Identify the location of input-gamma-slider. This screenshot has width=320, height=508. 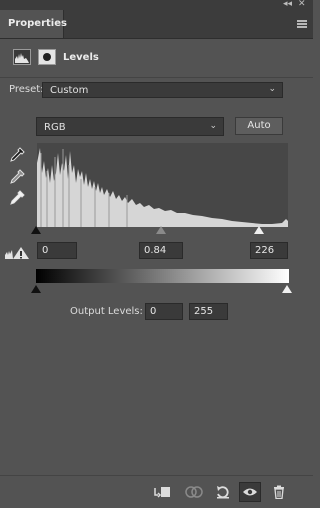
(161, 230).